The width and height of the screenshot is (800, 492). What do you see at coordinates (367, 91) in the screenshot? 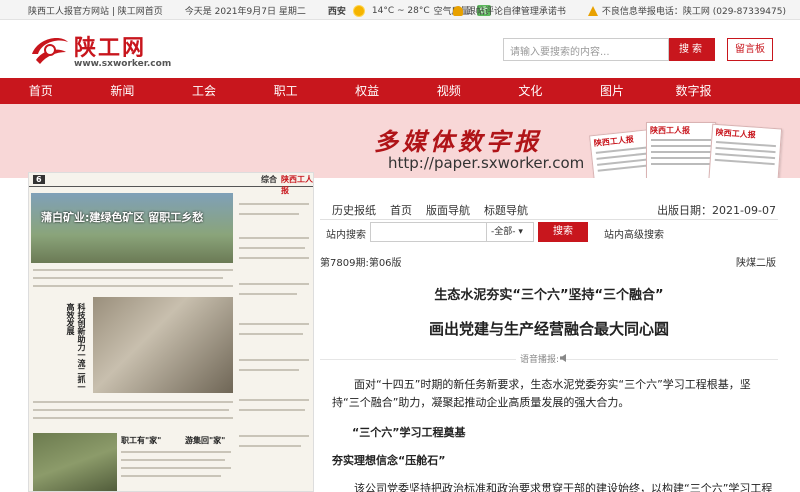
I see `nav-item-rights: 权益` at bounding box center [367, 91].